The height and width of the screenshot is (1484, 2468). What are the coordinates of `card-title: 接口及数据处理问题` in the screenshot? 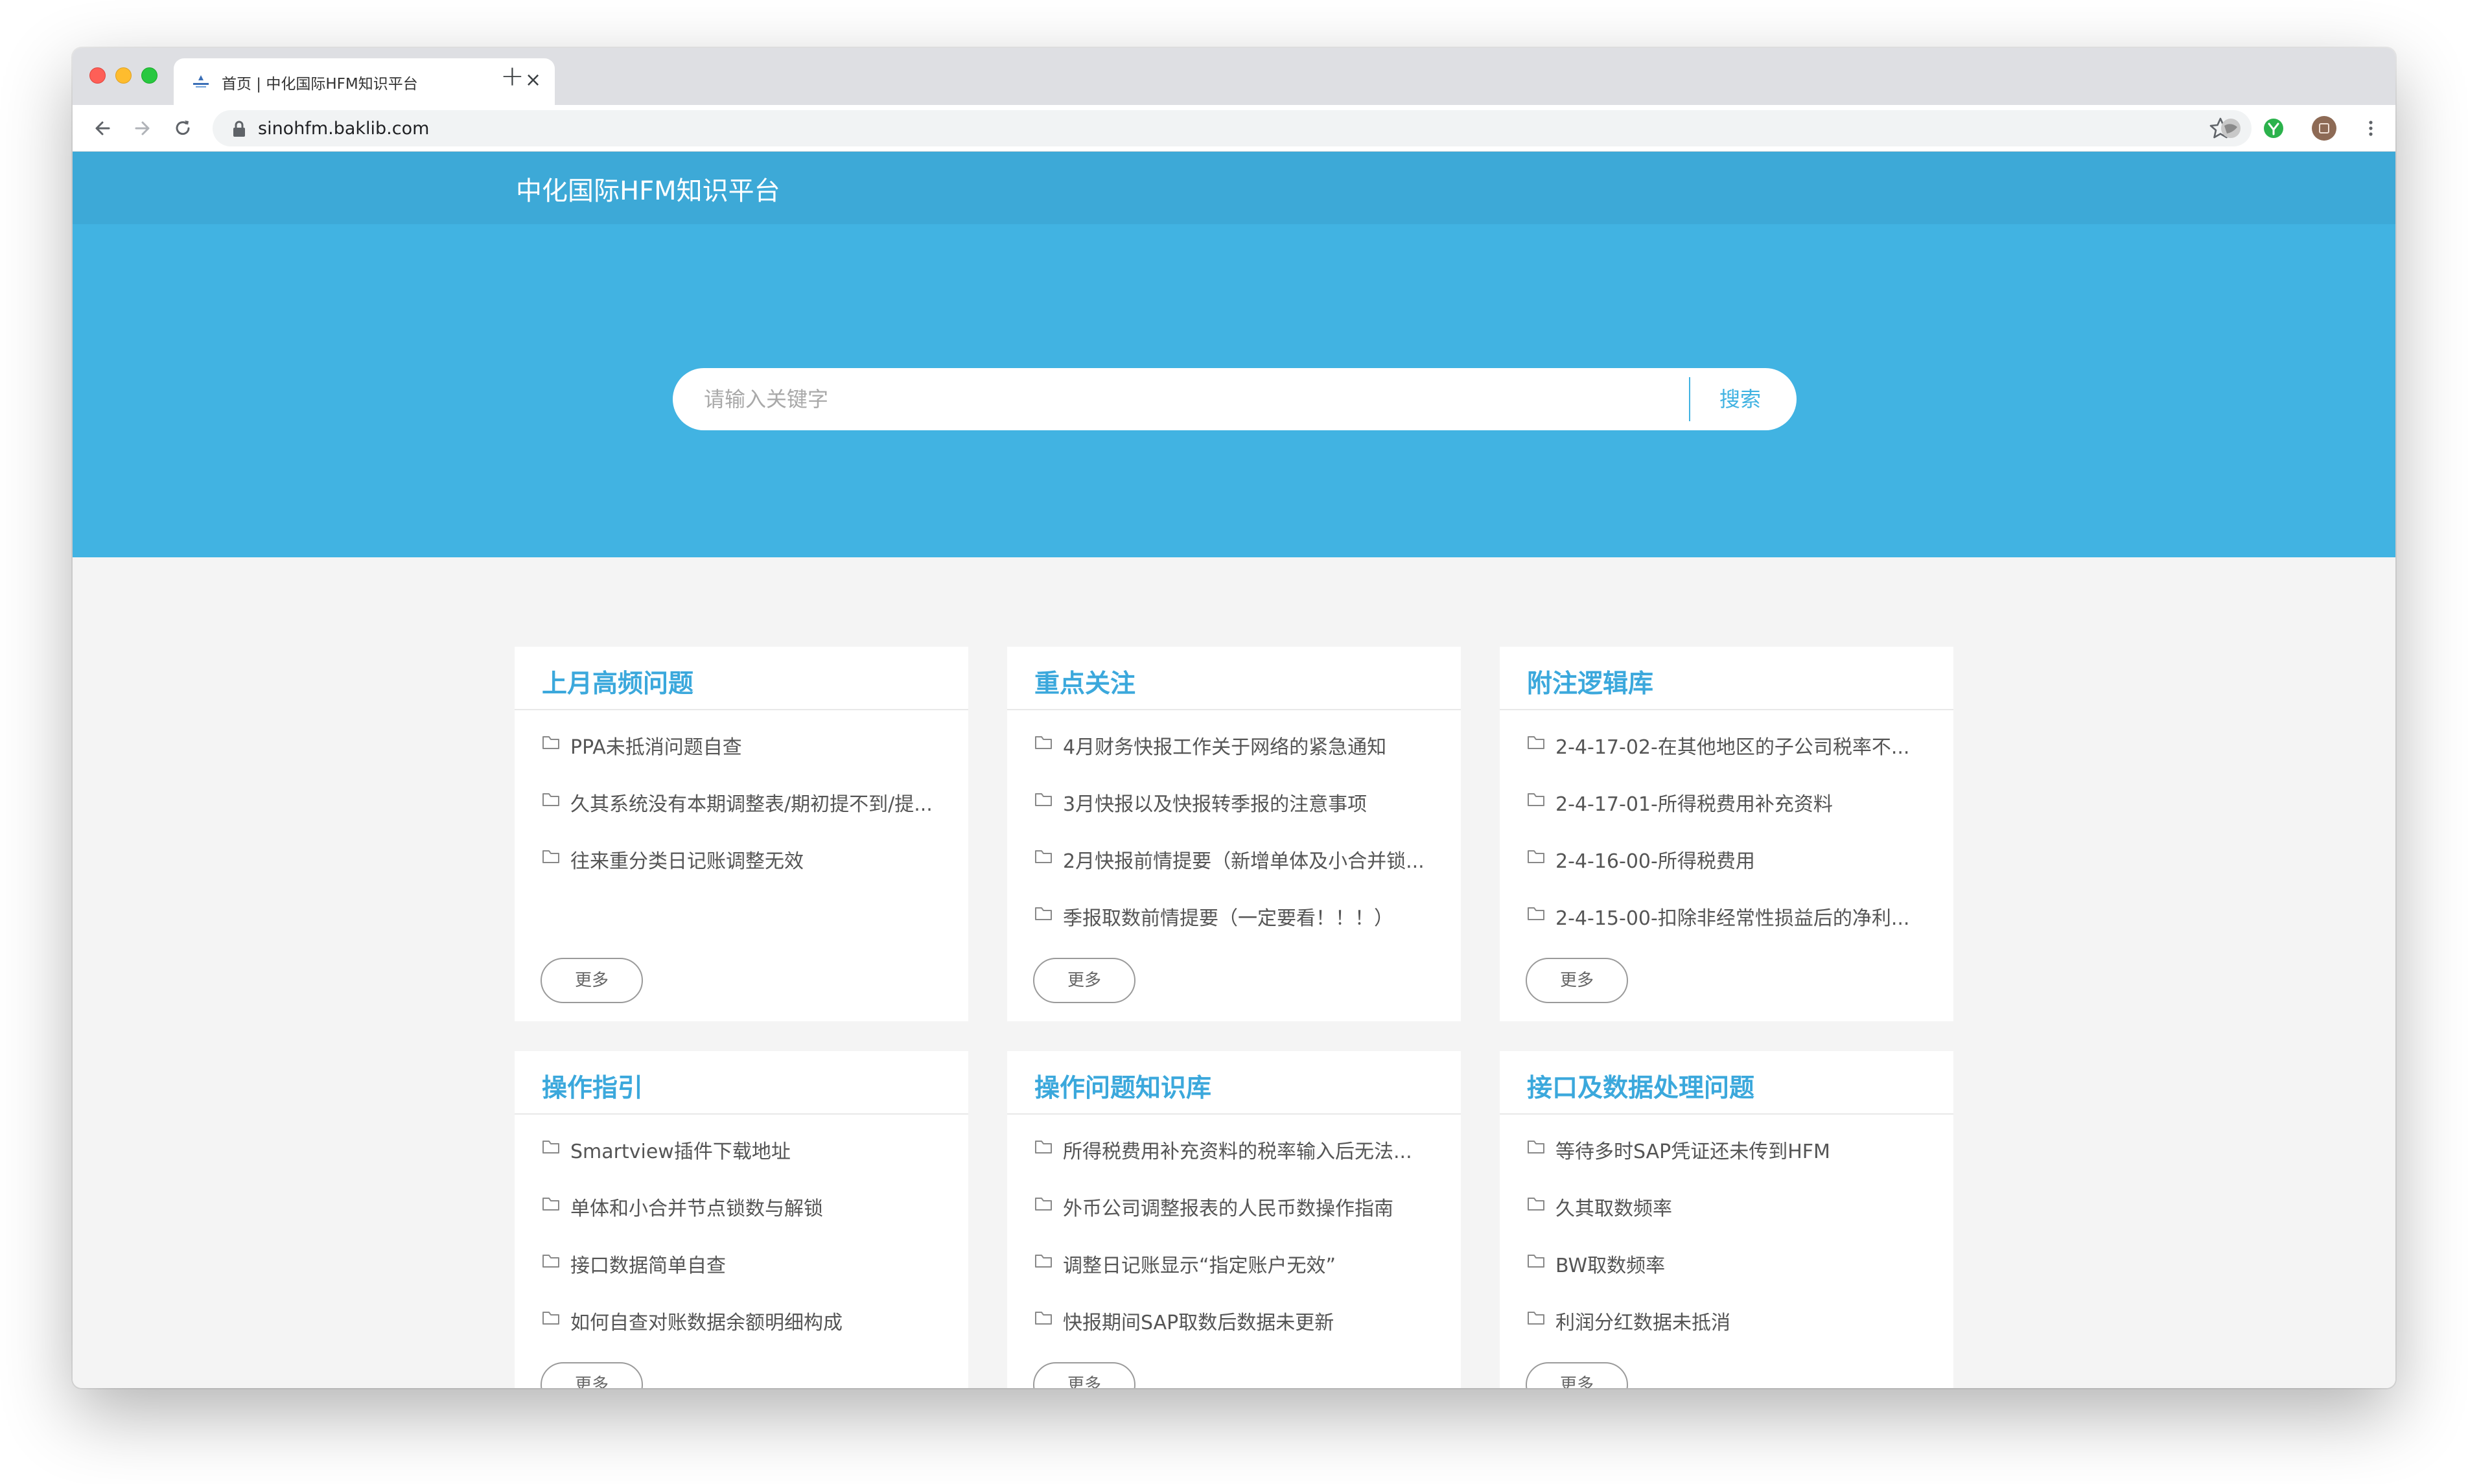 It's located at (1640, 1086).